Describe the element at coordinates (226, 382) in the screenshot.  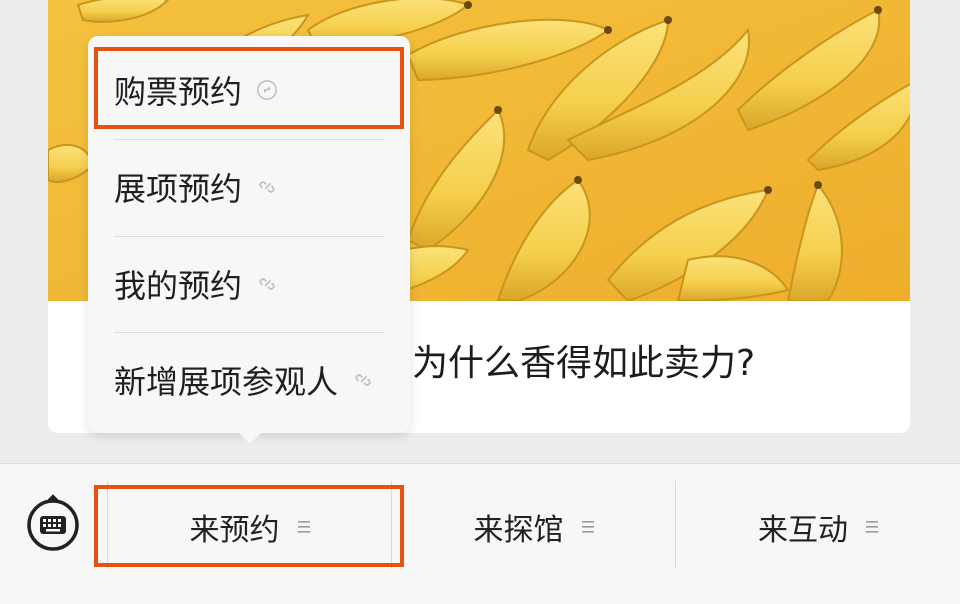
I see `menu-item-label: 新增展项参观人` at that location.